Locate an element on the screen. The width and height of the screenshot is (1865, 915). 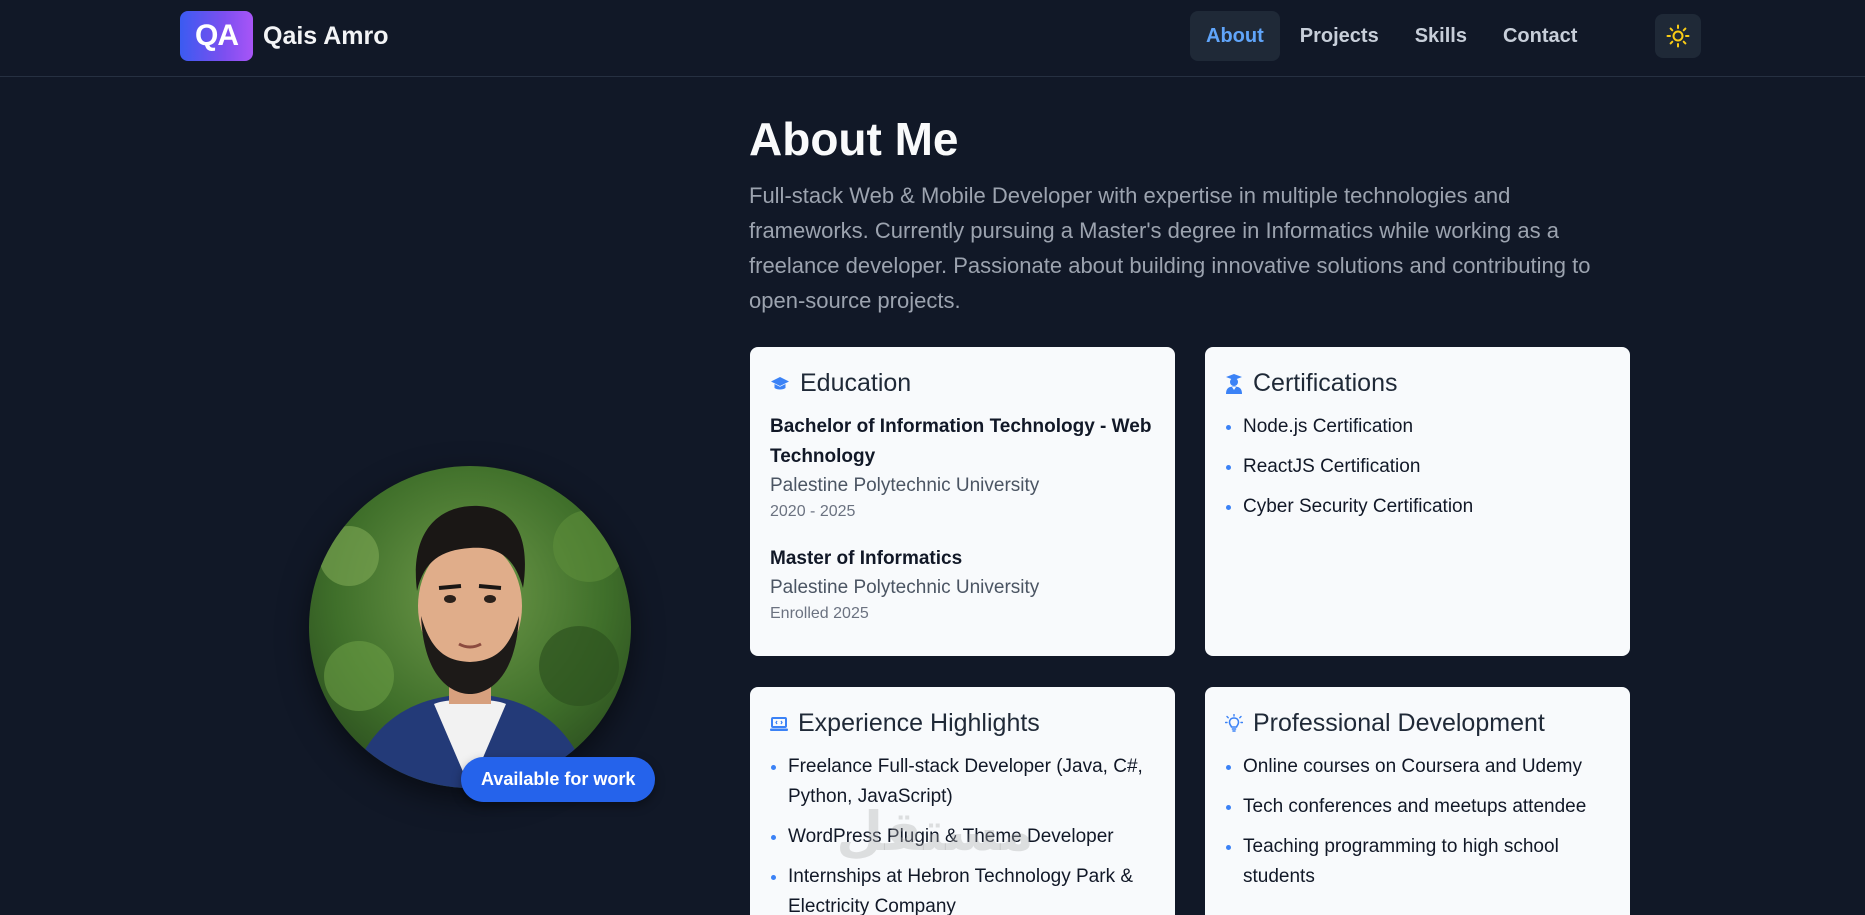
lightbulb-icon is located at coordinates (1234, 722).